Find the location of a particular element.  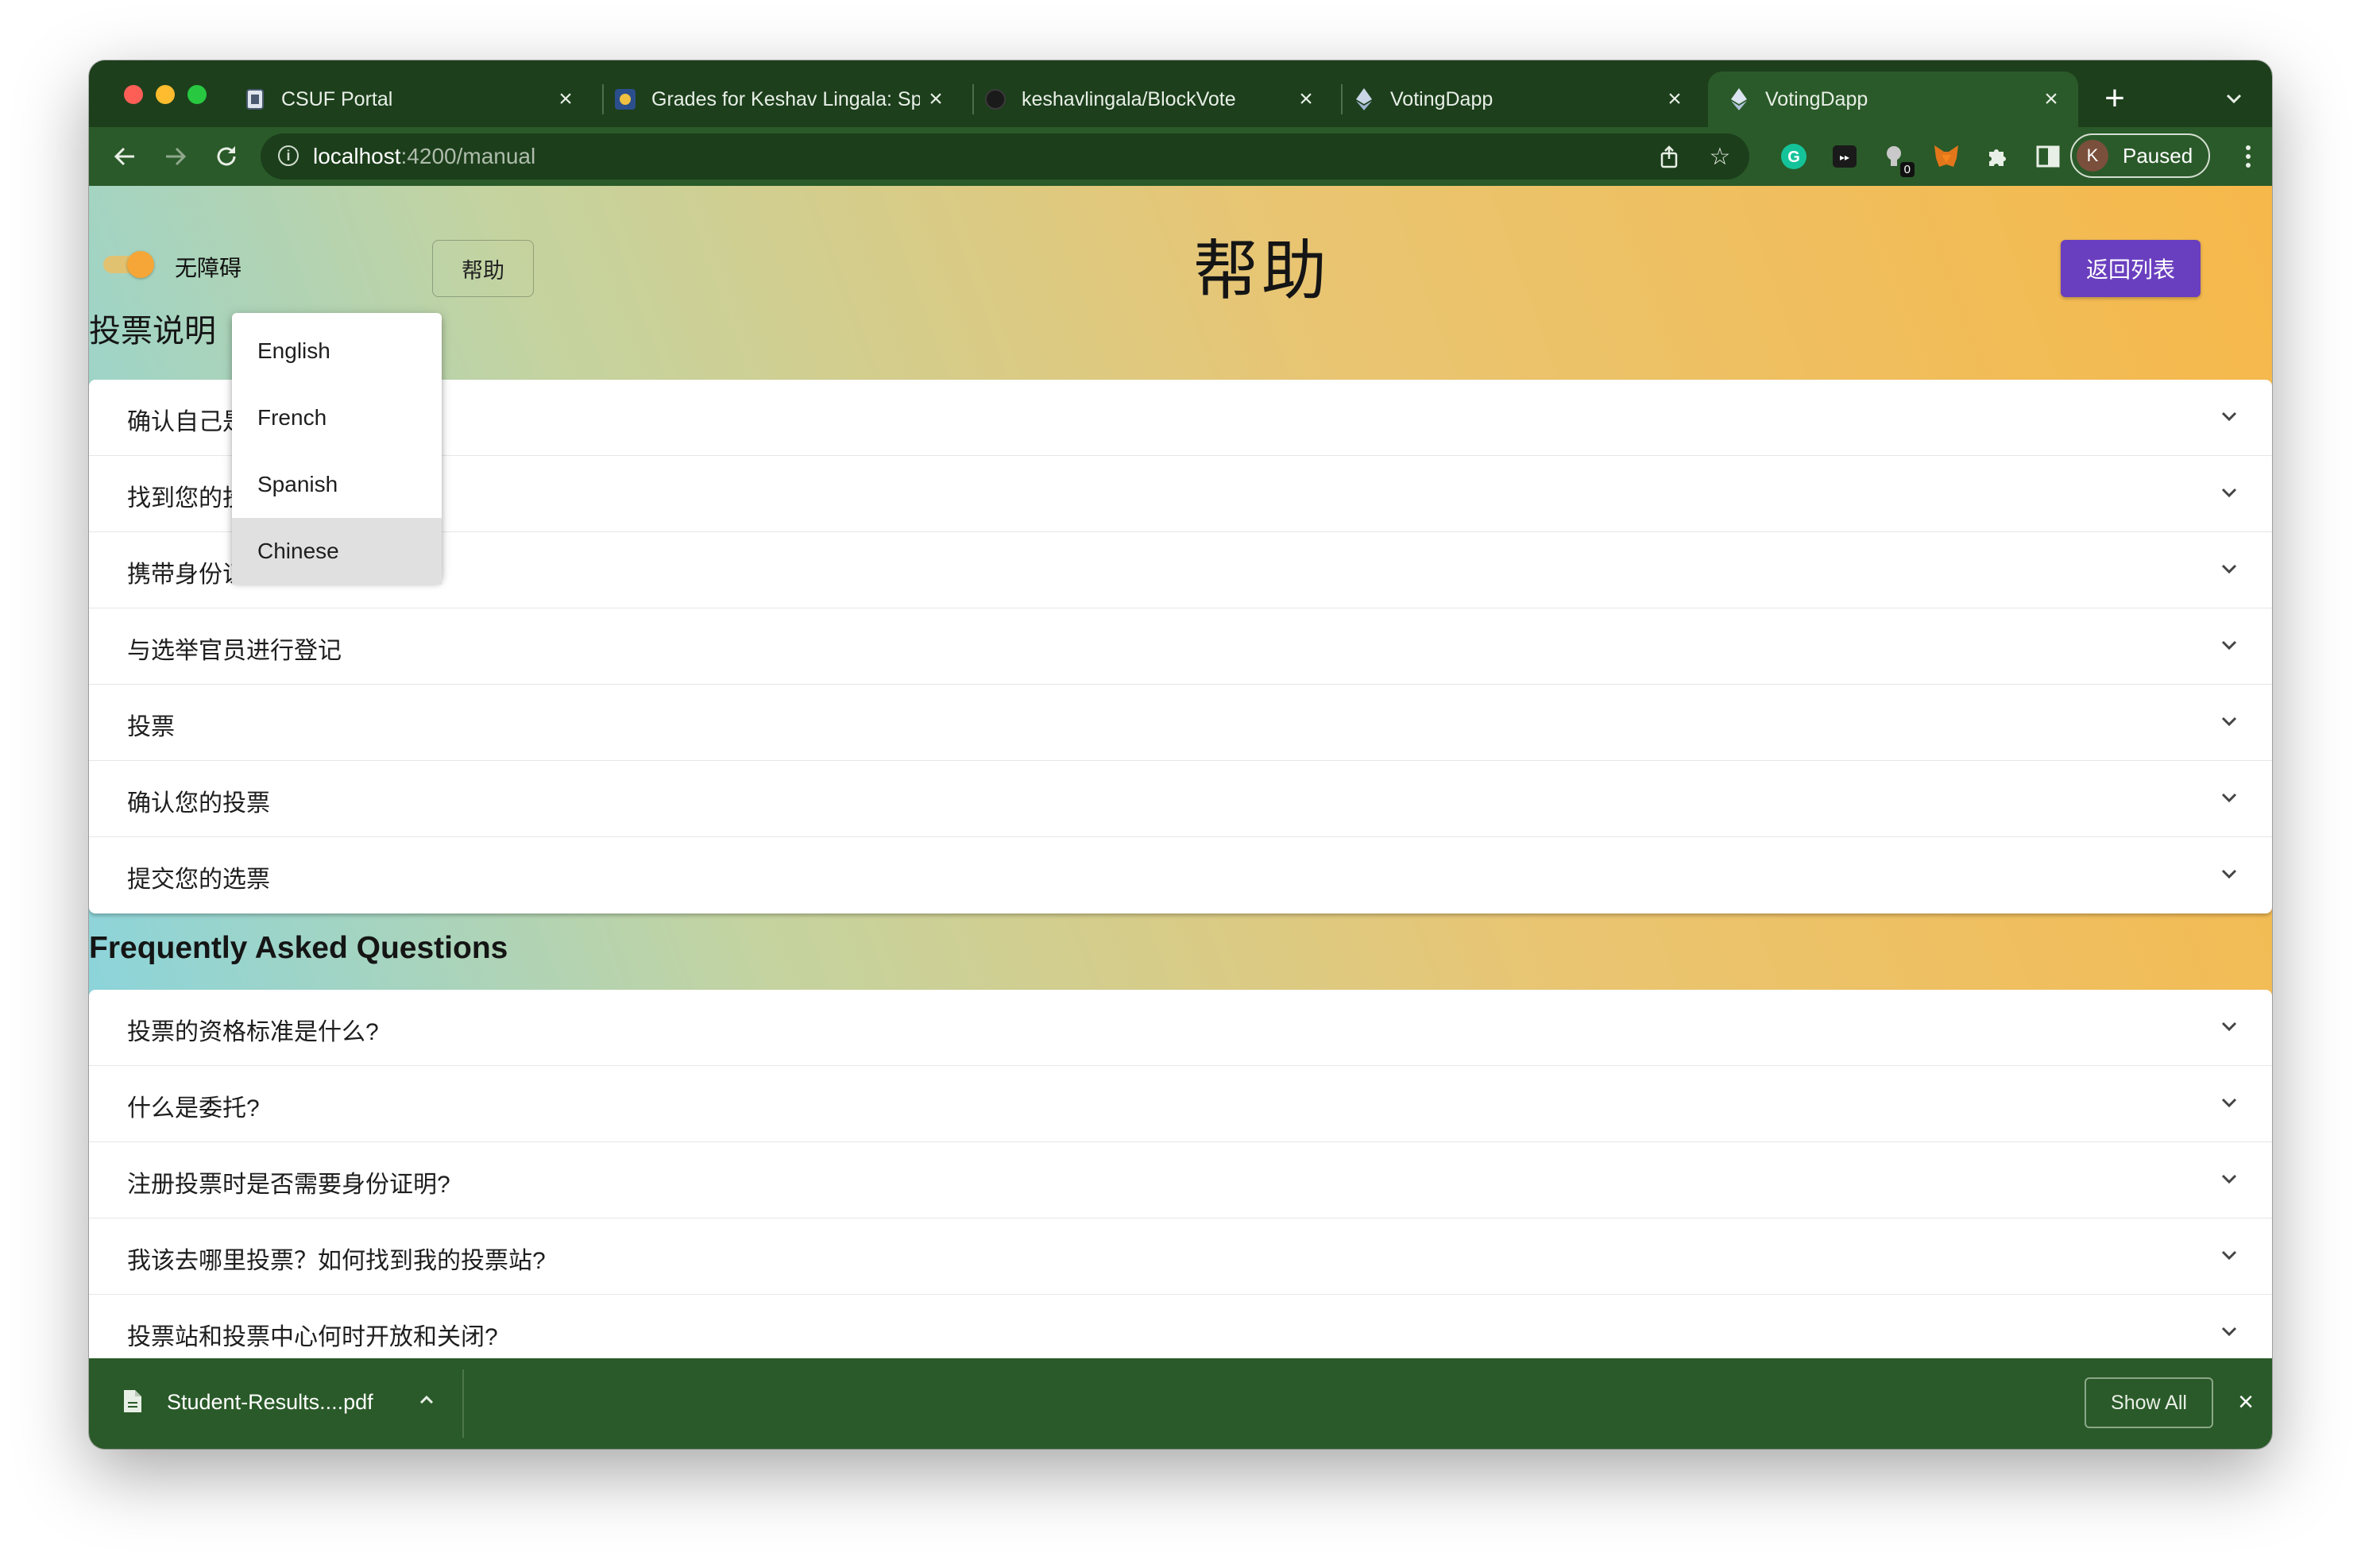

close-icon: × is located at coordinates (2246, 1402).